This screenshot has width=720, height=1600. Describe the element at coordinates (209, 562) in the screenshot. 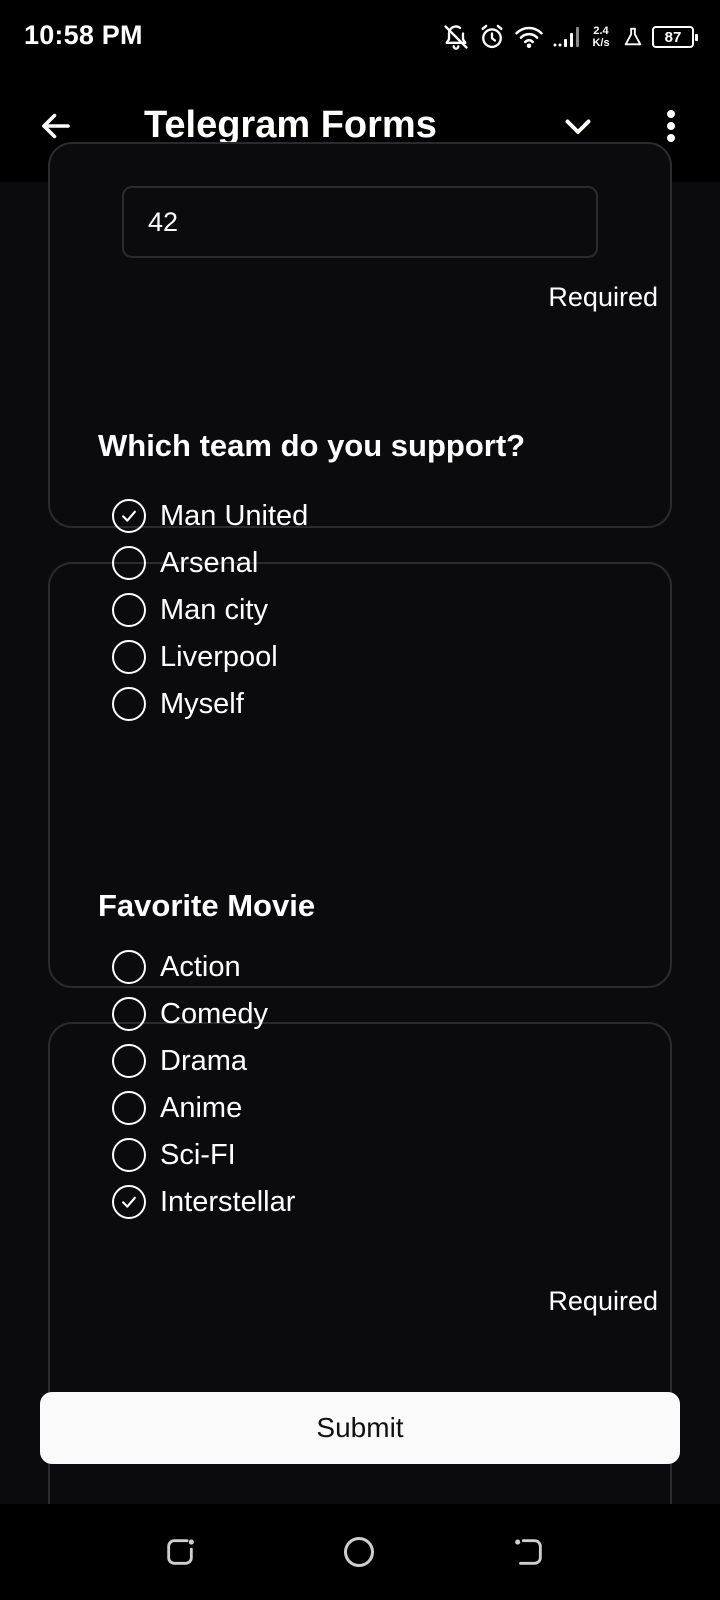

I see `option-label: Arsenal` at that location.